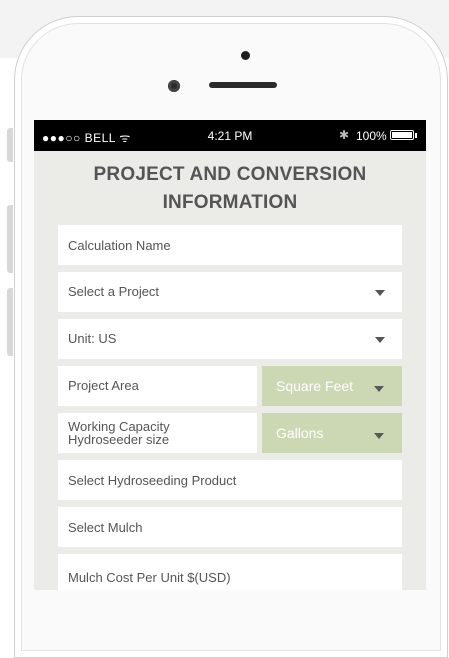  What do you see at coordinates (230, 202) in the screenshot?
I see `page-title-line2: INFORMATION` at bounding box center [230, 202].